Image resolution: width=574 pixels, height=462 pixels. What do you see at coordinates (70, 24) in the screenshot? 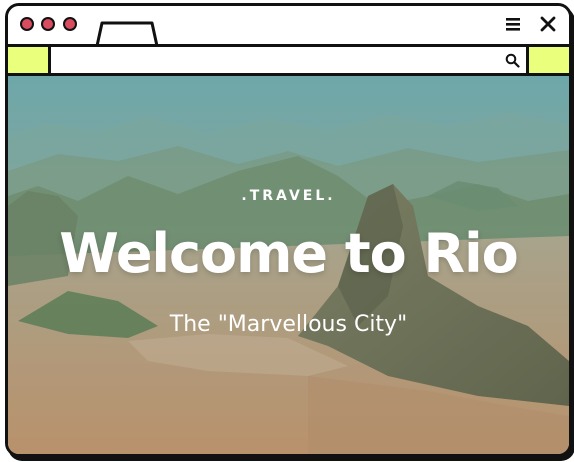
I see `maximize-window-dot` at bounding box center [70, 24].